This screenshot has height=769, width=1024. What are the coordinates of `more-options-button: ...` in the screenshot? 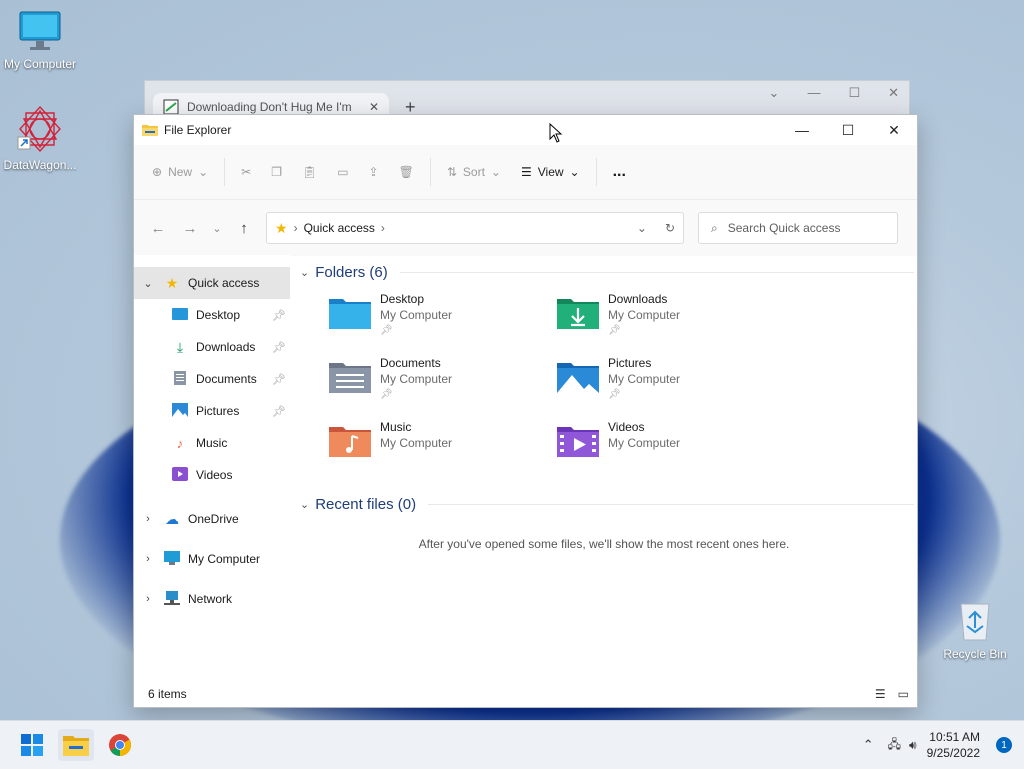 It's located at (619, 172).